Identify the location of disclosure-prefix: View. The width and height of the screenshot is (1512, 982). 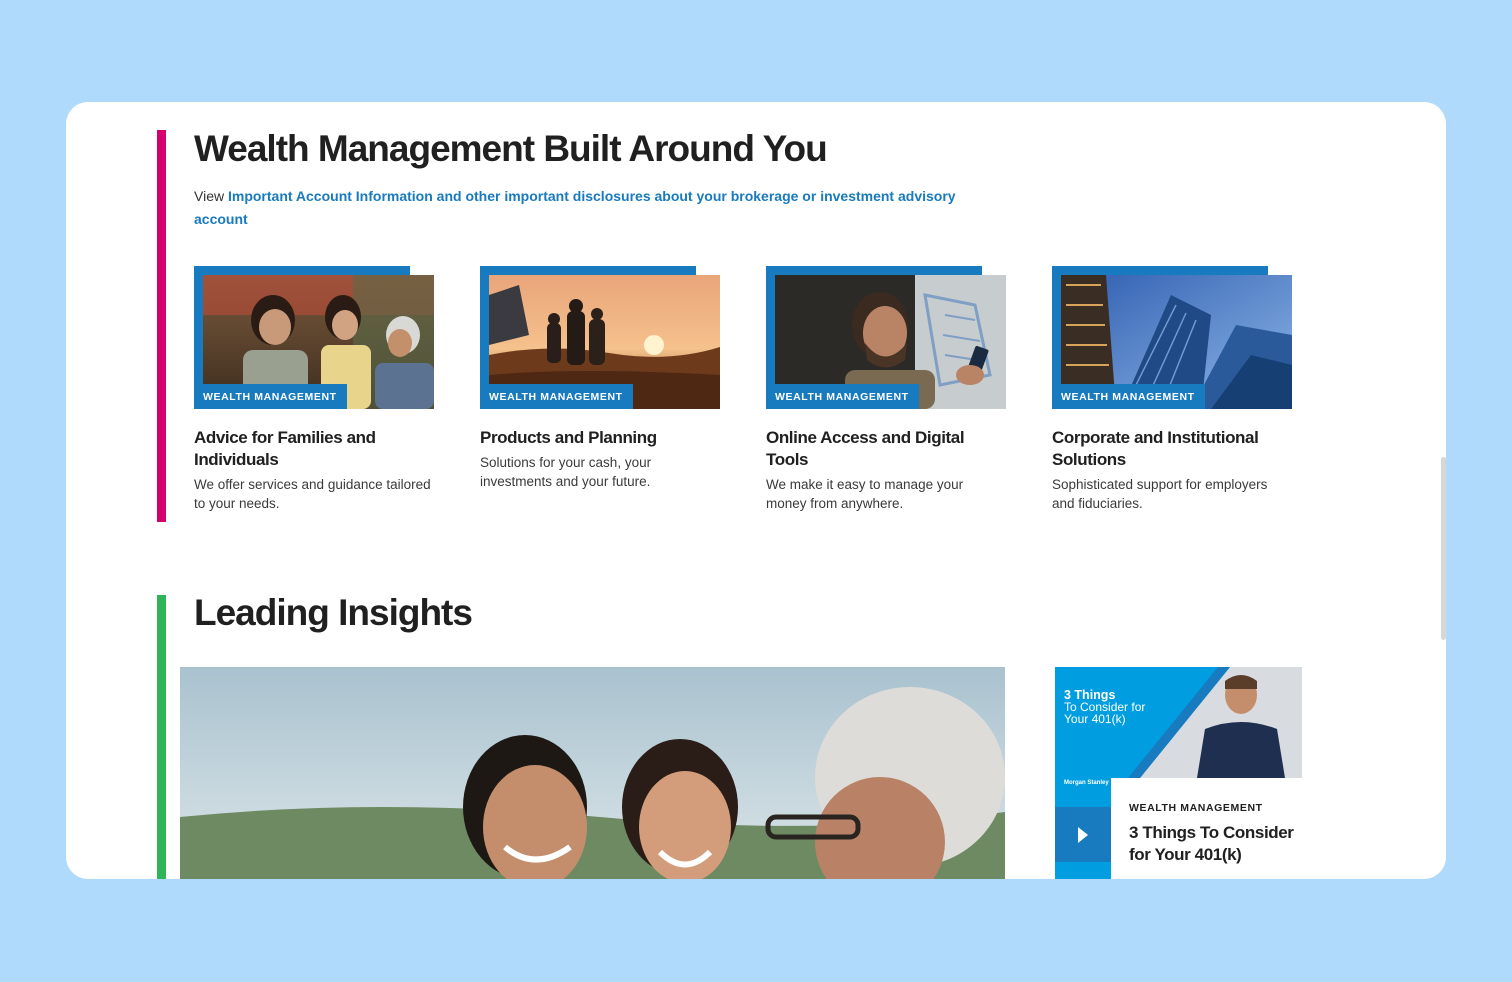
(211, 196).